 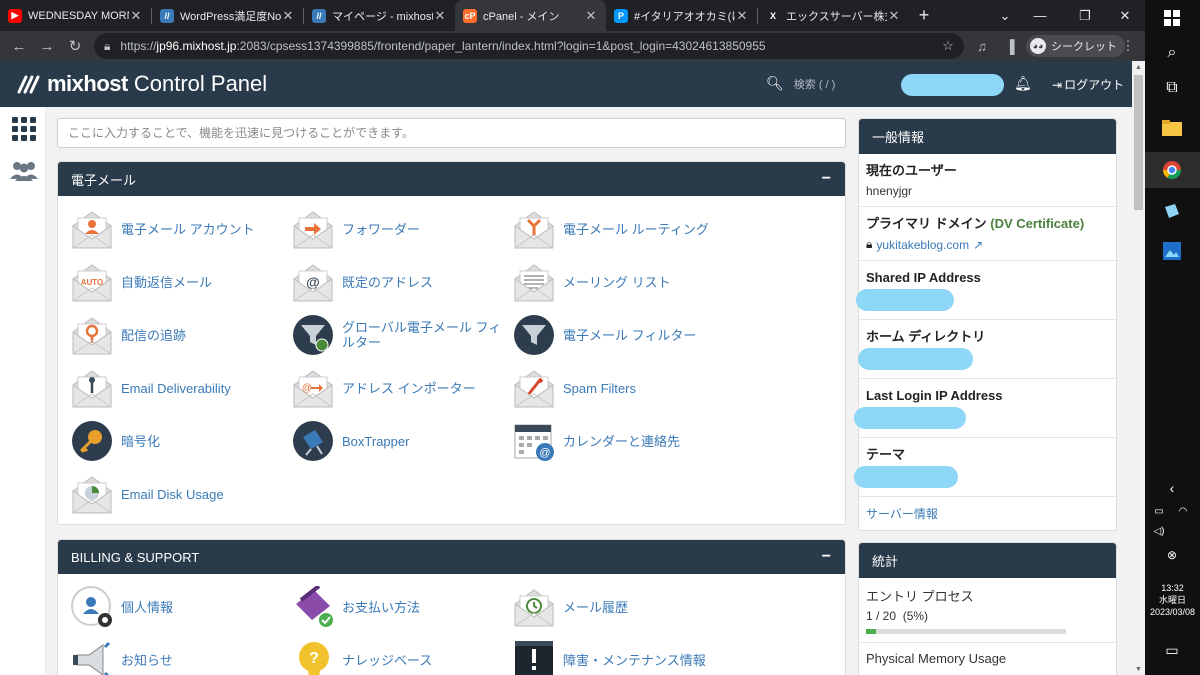 What do you see at coordinates (1172, 88) in the screenshot?
I see `task-view-icon: ⧉` at bounding box center [1172, 88].